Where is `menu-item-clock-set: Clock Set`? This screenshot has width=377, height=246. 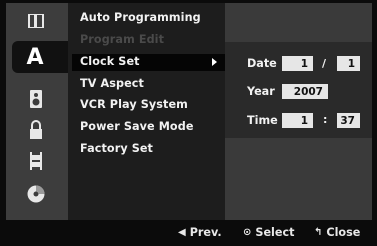
menu-item-clock-set: Clock Set is located at coordinates (110, 61).